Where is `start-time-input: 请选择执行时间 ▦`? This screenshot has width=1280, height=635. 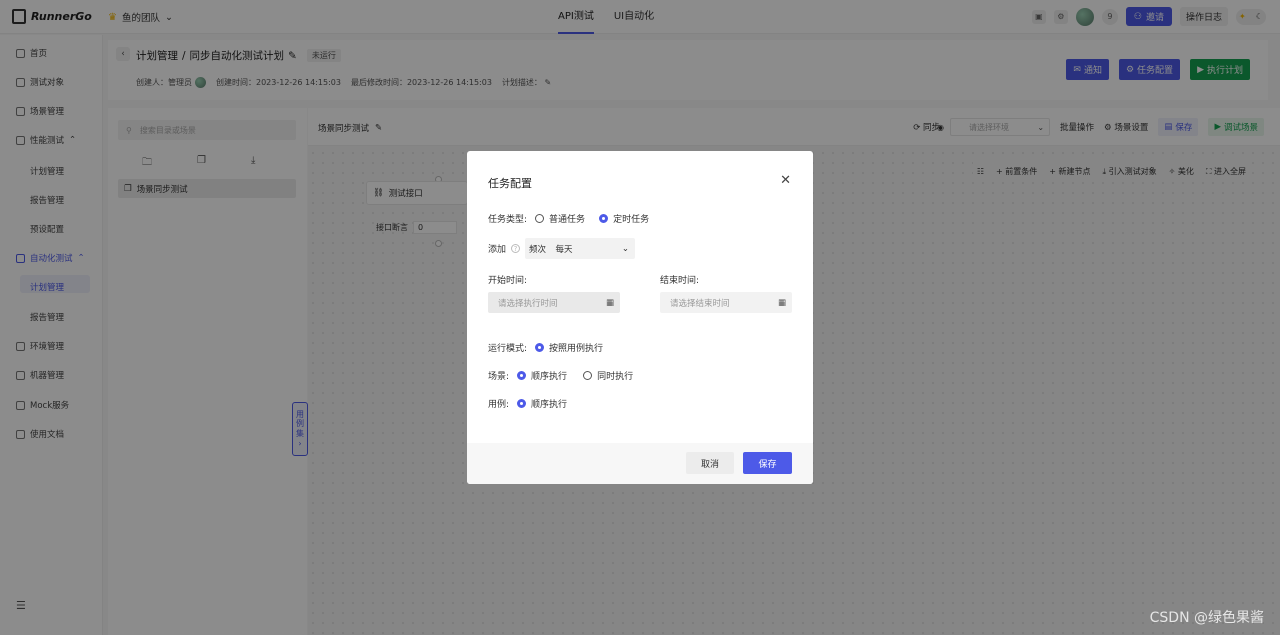
start-time-input: 请选择执行时间 ▦ is located at coordinates (554, 302).